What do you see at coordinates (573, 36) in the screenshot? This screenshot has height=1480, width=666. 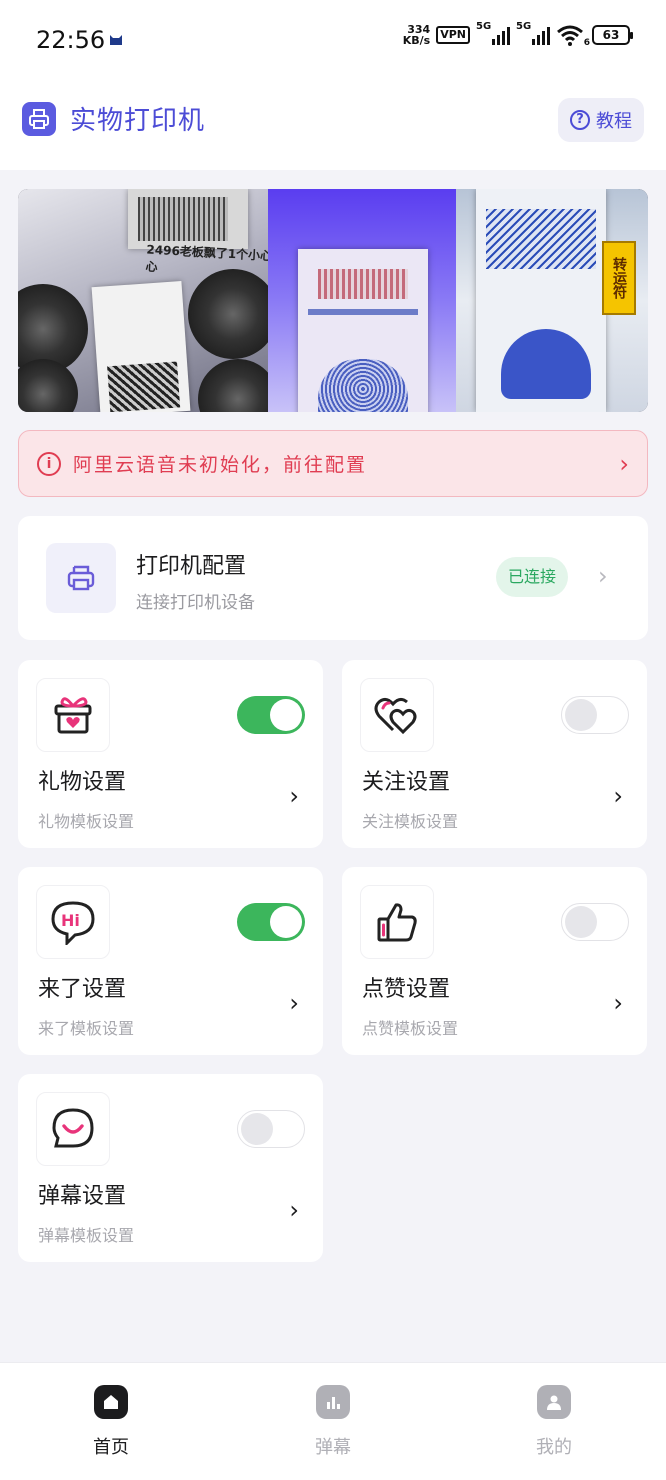 I see `wifi-icon: 6` at bounding box center [573, 36].